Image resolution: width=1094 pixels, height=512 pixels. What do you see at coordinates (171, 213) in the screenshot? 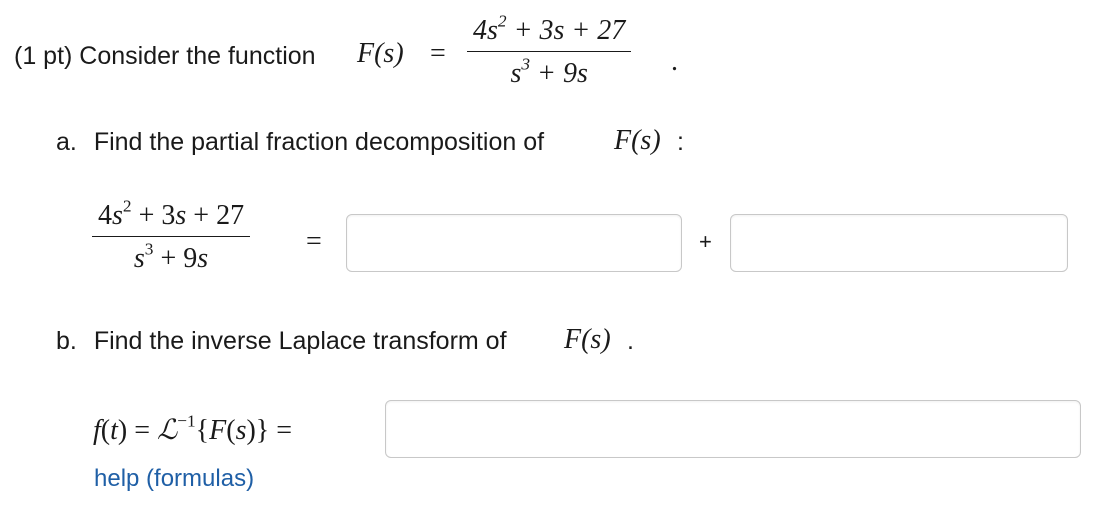
I see `part-a-numerator: 4s2 + 3s + 27` at bounding box center [171, 213].